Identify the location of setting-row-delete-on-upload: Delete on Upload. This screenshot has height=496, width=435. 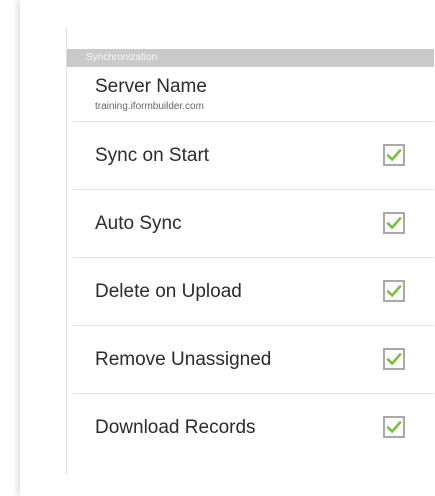
(250, 291).